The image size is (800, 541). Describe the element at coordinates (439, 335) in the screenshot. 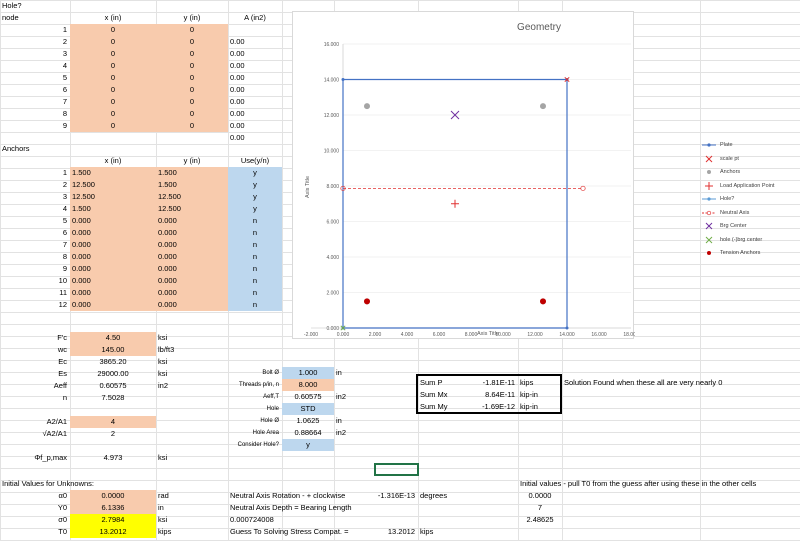

I see `x-tick-label: 6.000` at that location.